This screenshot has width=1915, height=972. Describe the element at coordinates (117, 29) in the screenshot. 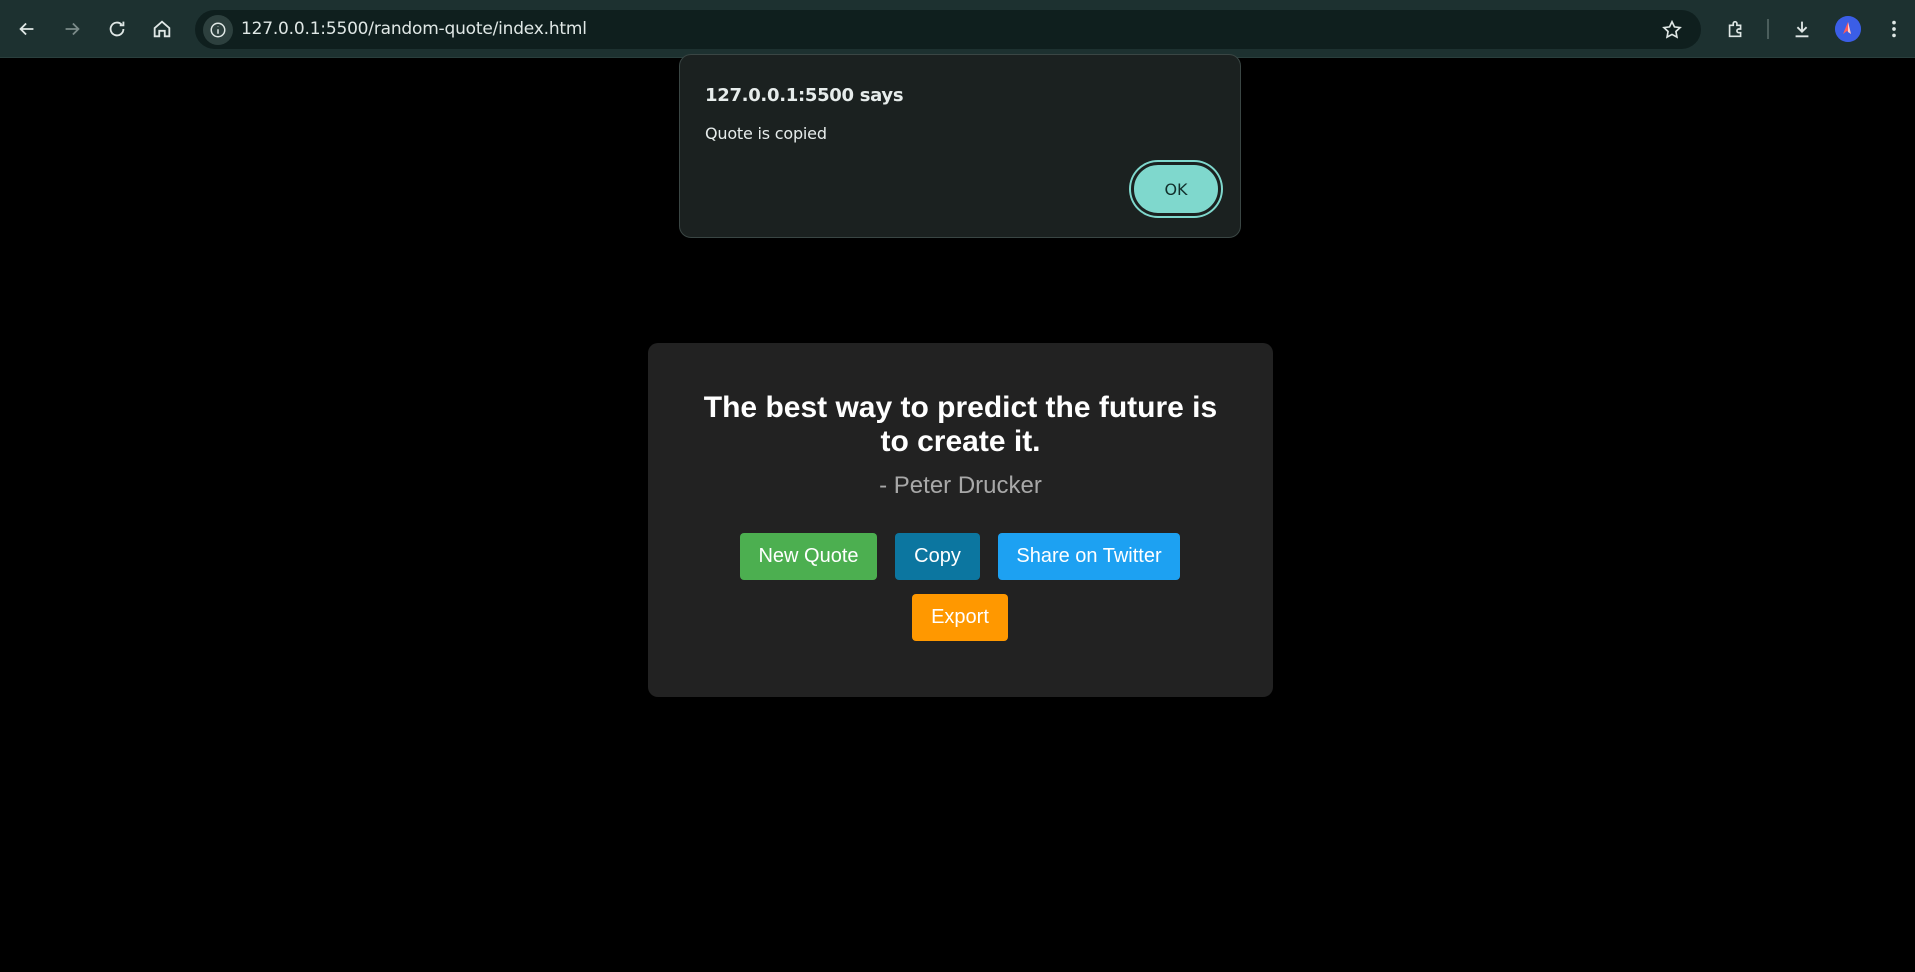

I see `reload-icon` at that location.